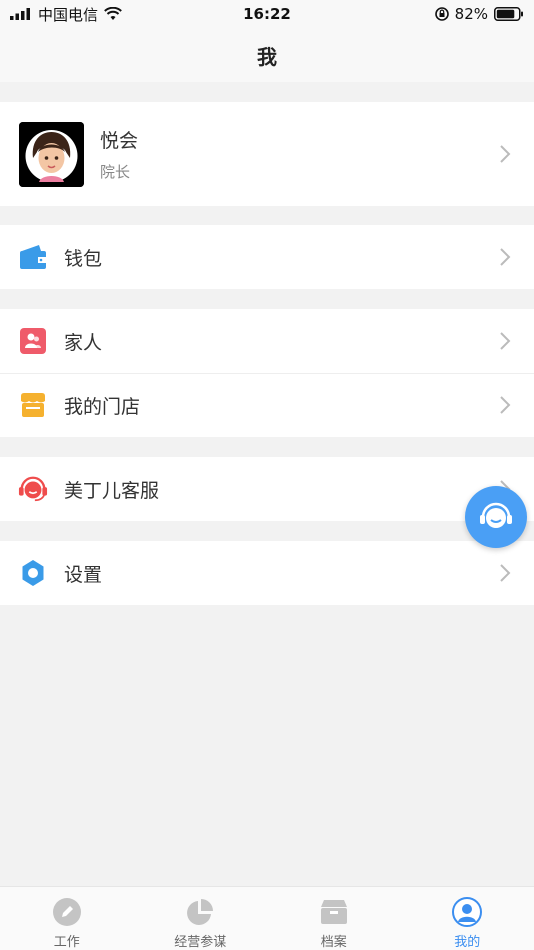 This screenshot has height=950, width=534. Describe the element at coordinates (33, 405) in the screenshot. I see `store-icon` at that location.